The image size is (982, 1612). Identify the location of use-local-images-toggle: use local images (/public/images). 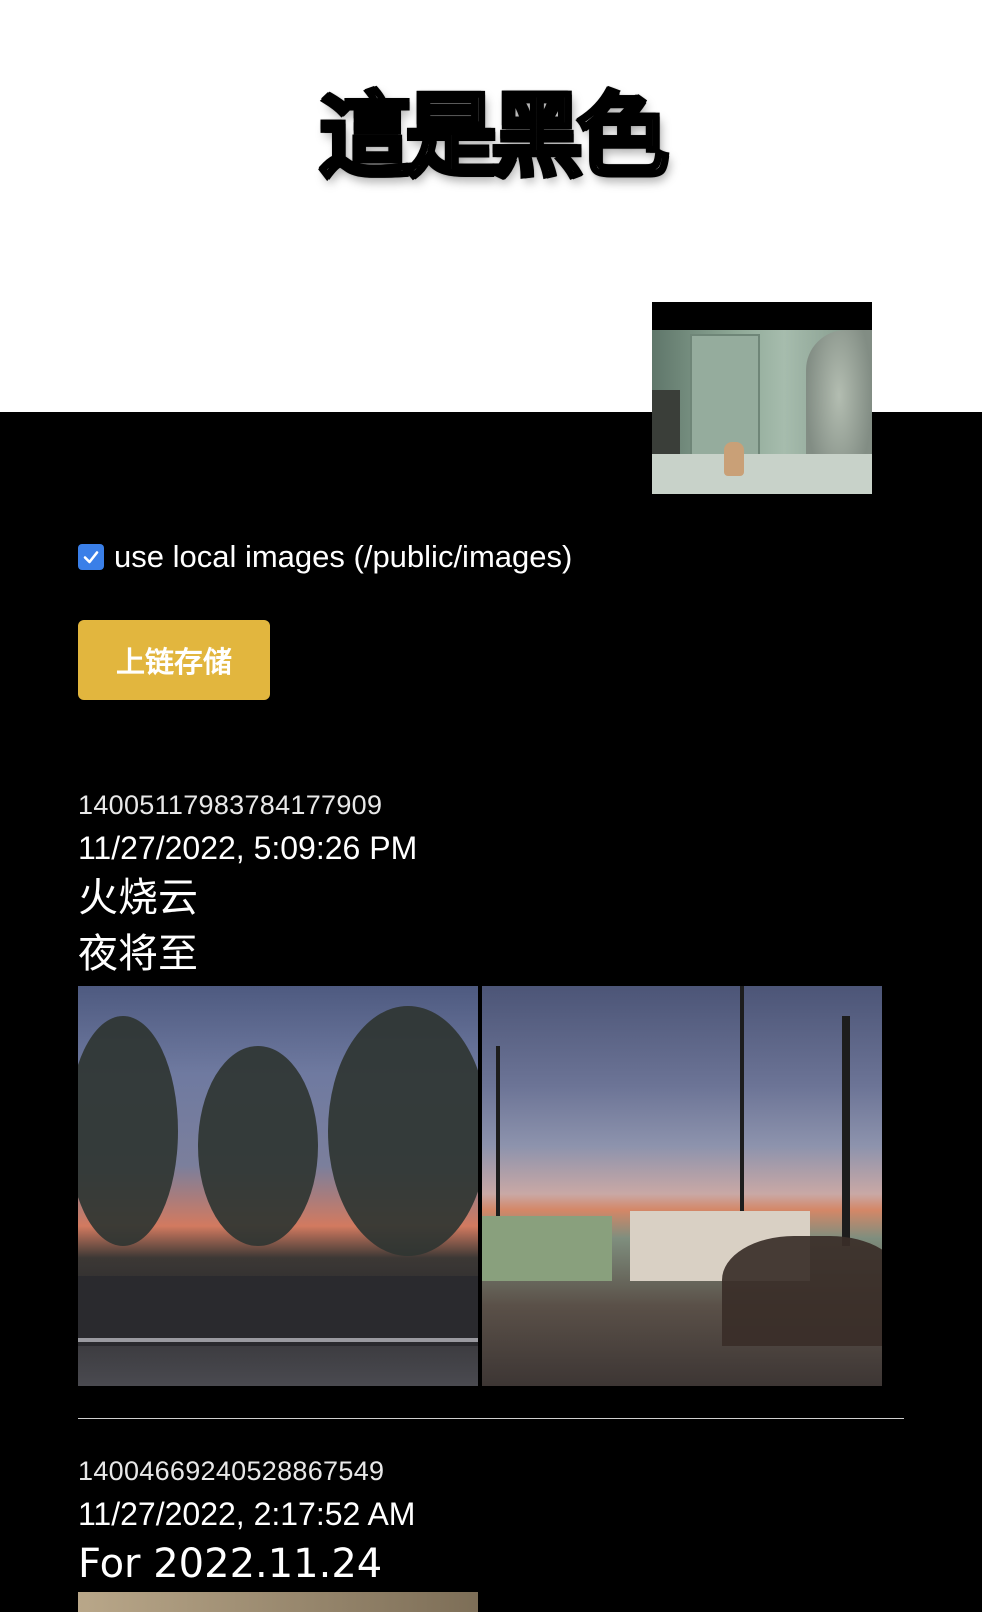
(325, 556).